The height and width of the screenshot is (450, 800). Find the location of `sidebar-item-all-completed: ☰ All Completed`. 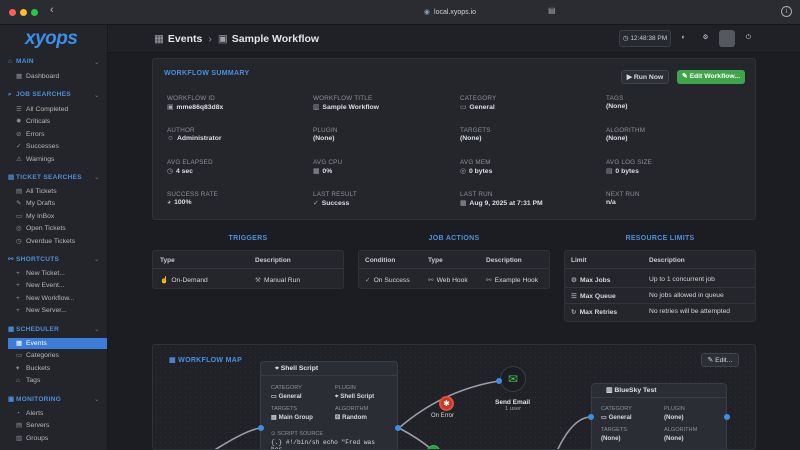

sidebar-item-all-completed: ☰ All Completed is located at coordinates (61, 109).